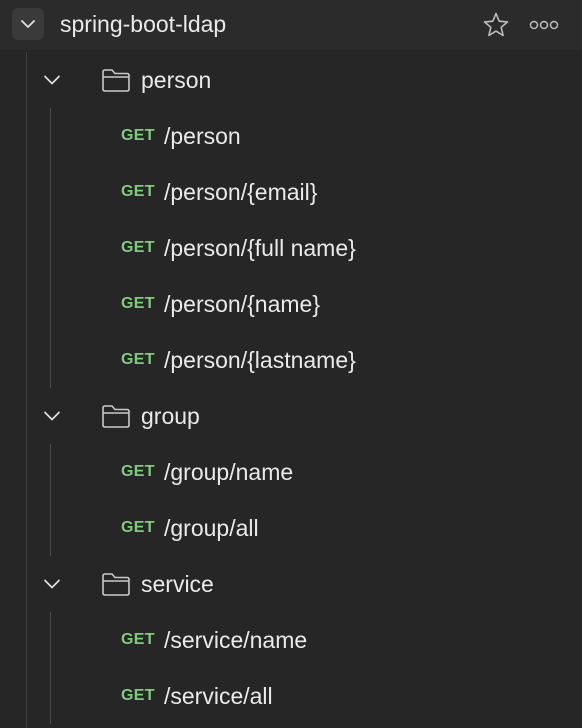 The image size is (582, 728). What do you see at coordinates (260, 248) in the screenshot?
I see `request-path: /person/{full name}` at bounding box center [260, 248].